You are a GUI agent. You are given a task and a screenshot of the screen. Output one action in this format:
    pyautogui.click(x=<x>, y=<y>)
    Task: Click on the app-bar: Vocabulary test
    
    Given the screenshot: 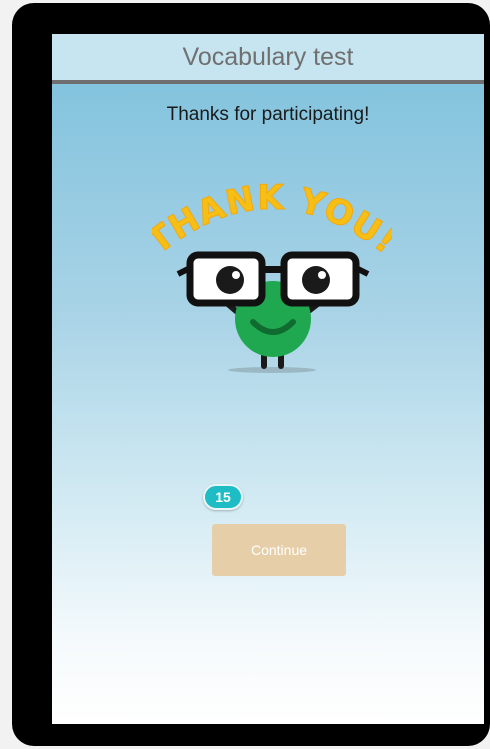 What is the action you would take?
    pyautogui.click(x=268, y=59)
    